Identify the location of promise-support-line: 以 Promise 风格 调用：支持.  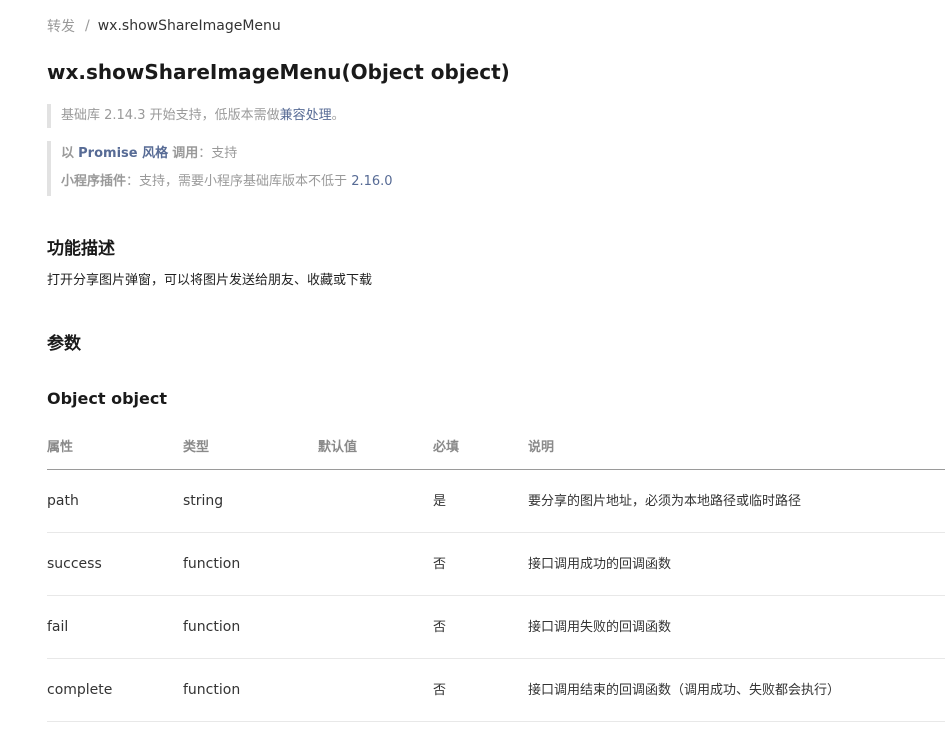
(227, 155).